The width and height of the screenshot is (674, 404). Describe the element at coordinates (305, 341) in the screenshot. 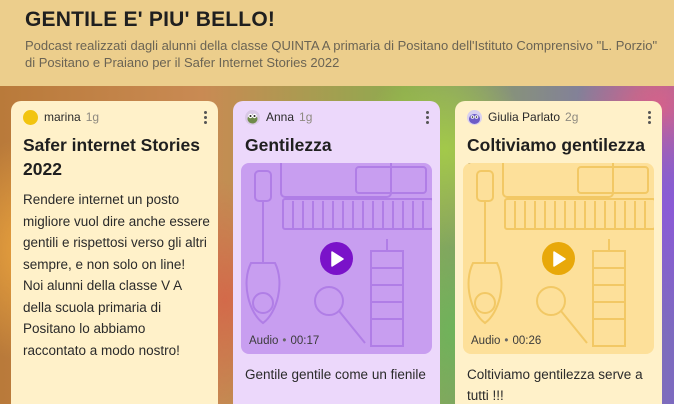

I see `media-duration: 00:17` at that location.